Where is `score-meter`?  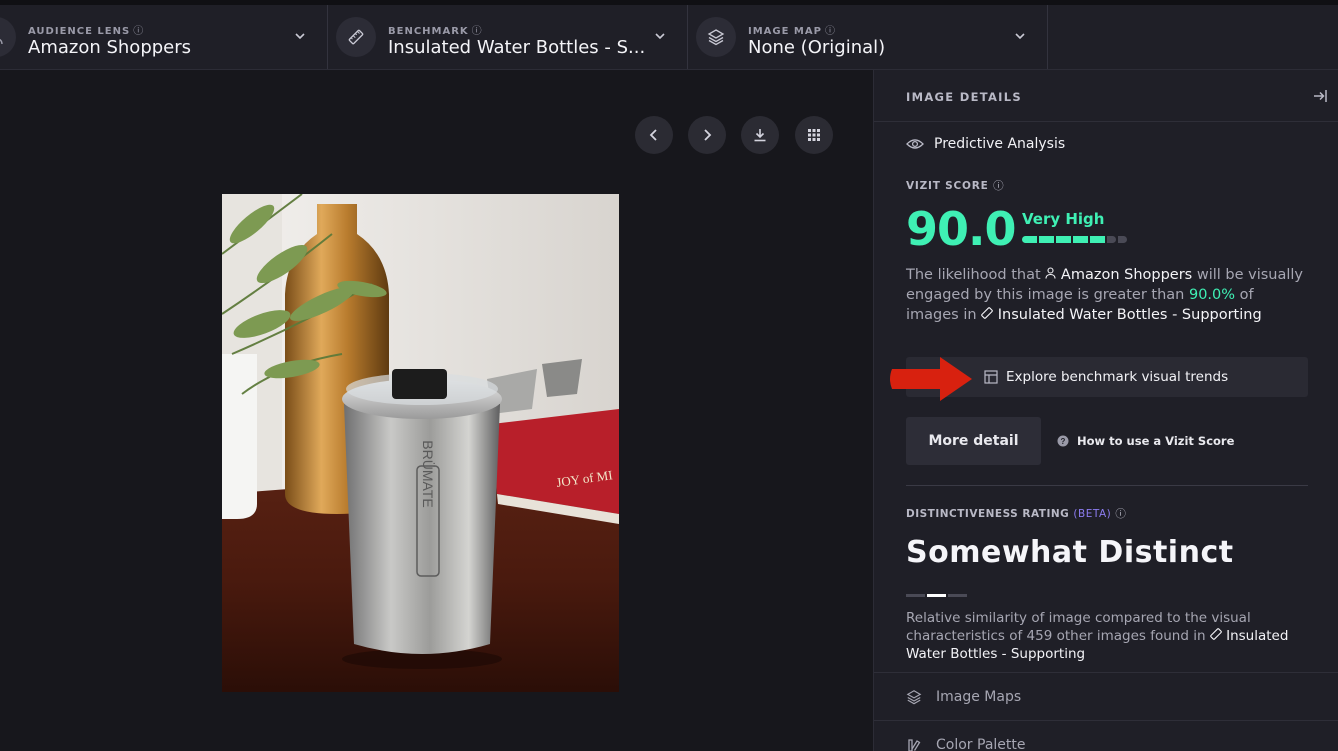
score-meter is located at coordinates (1074, 239).